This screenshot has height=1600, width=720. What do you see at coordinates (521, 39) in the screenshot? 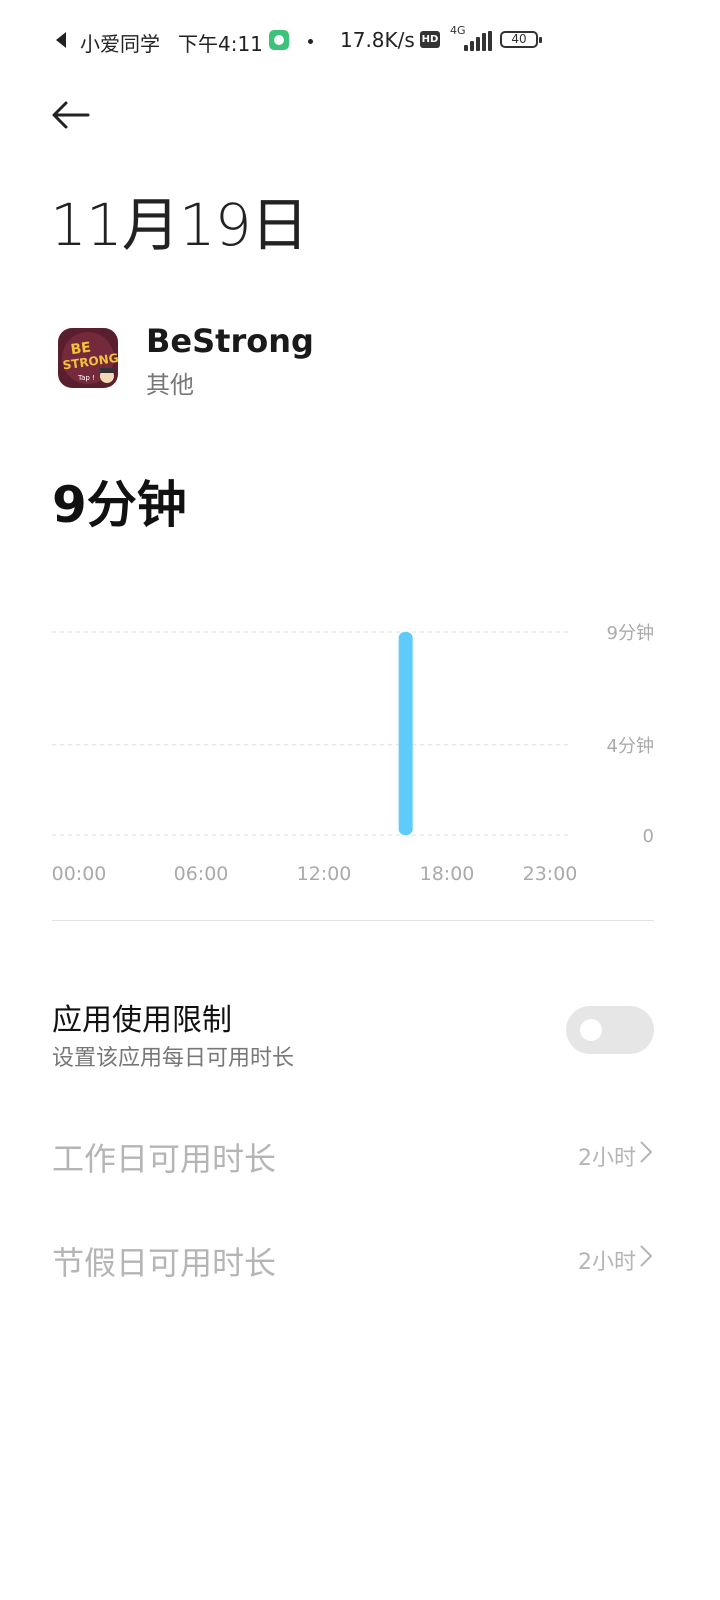
I see `battery-icon: 40` at bounding box center [521, 39].